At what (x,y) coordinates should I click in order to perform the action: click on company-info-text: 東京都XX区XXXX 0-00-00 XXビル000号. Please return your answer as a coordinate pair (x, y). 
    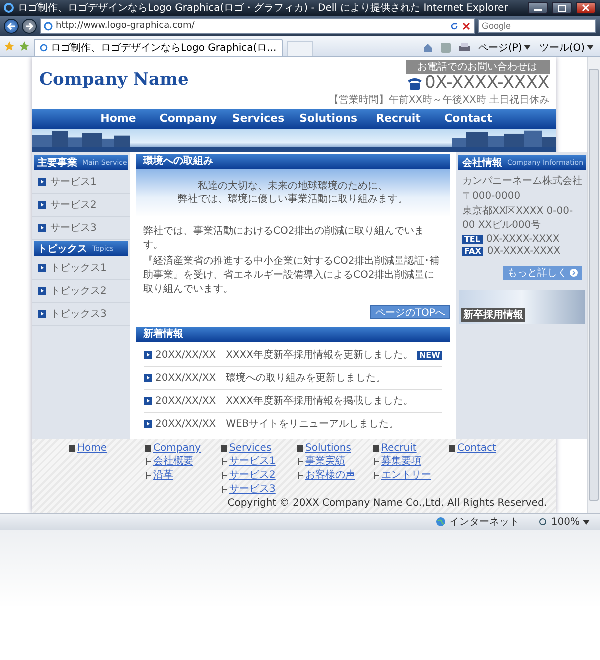
    Looking at the image, I should click on (517, 219).